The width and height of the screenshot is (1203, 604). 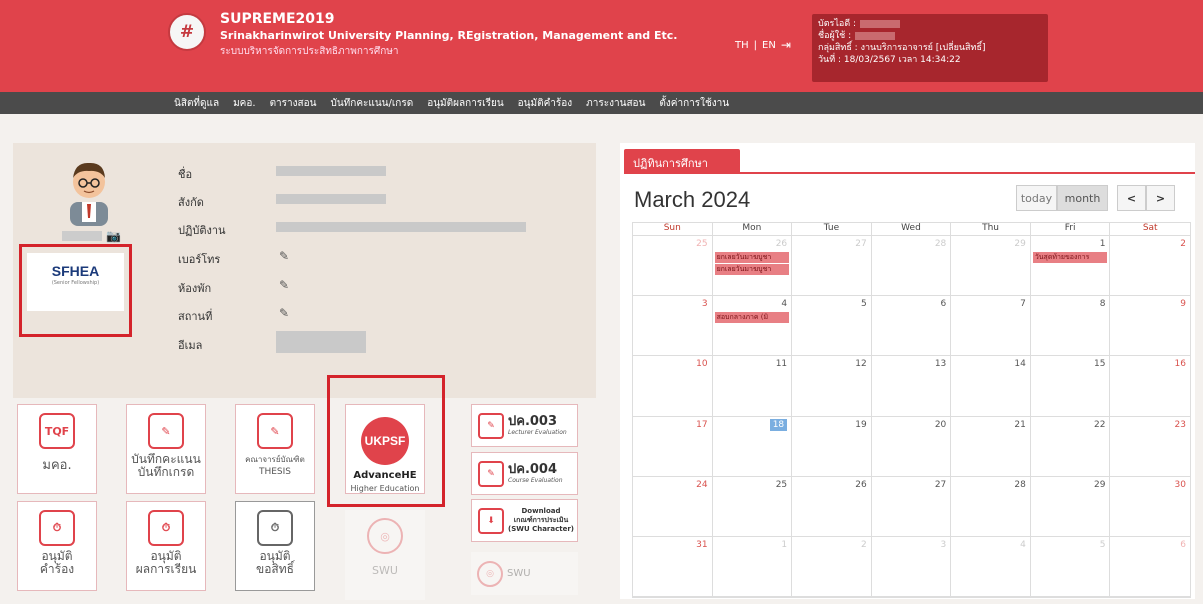 What do you see at coordinates (187, 32) in the screenshot?
I see `university-logo: #` at bounding box center [187, 32].